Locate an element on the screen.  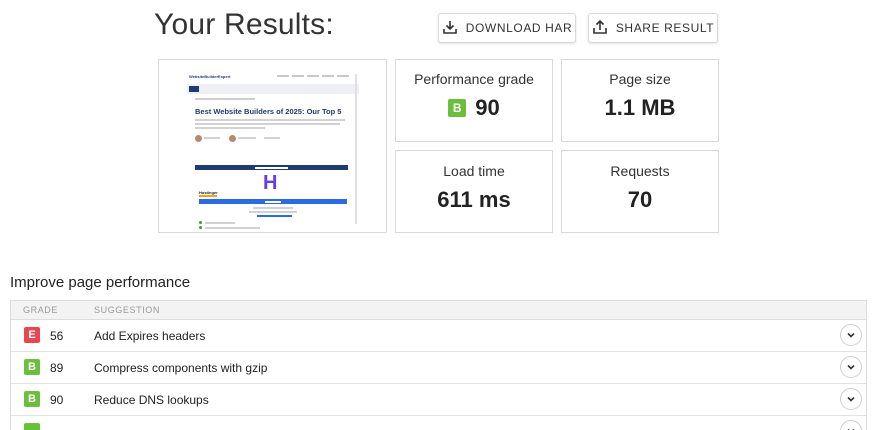
page-size-label: Page size is located at coordinates (640, 79).